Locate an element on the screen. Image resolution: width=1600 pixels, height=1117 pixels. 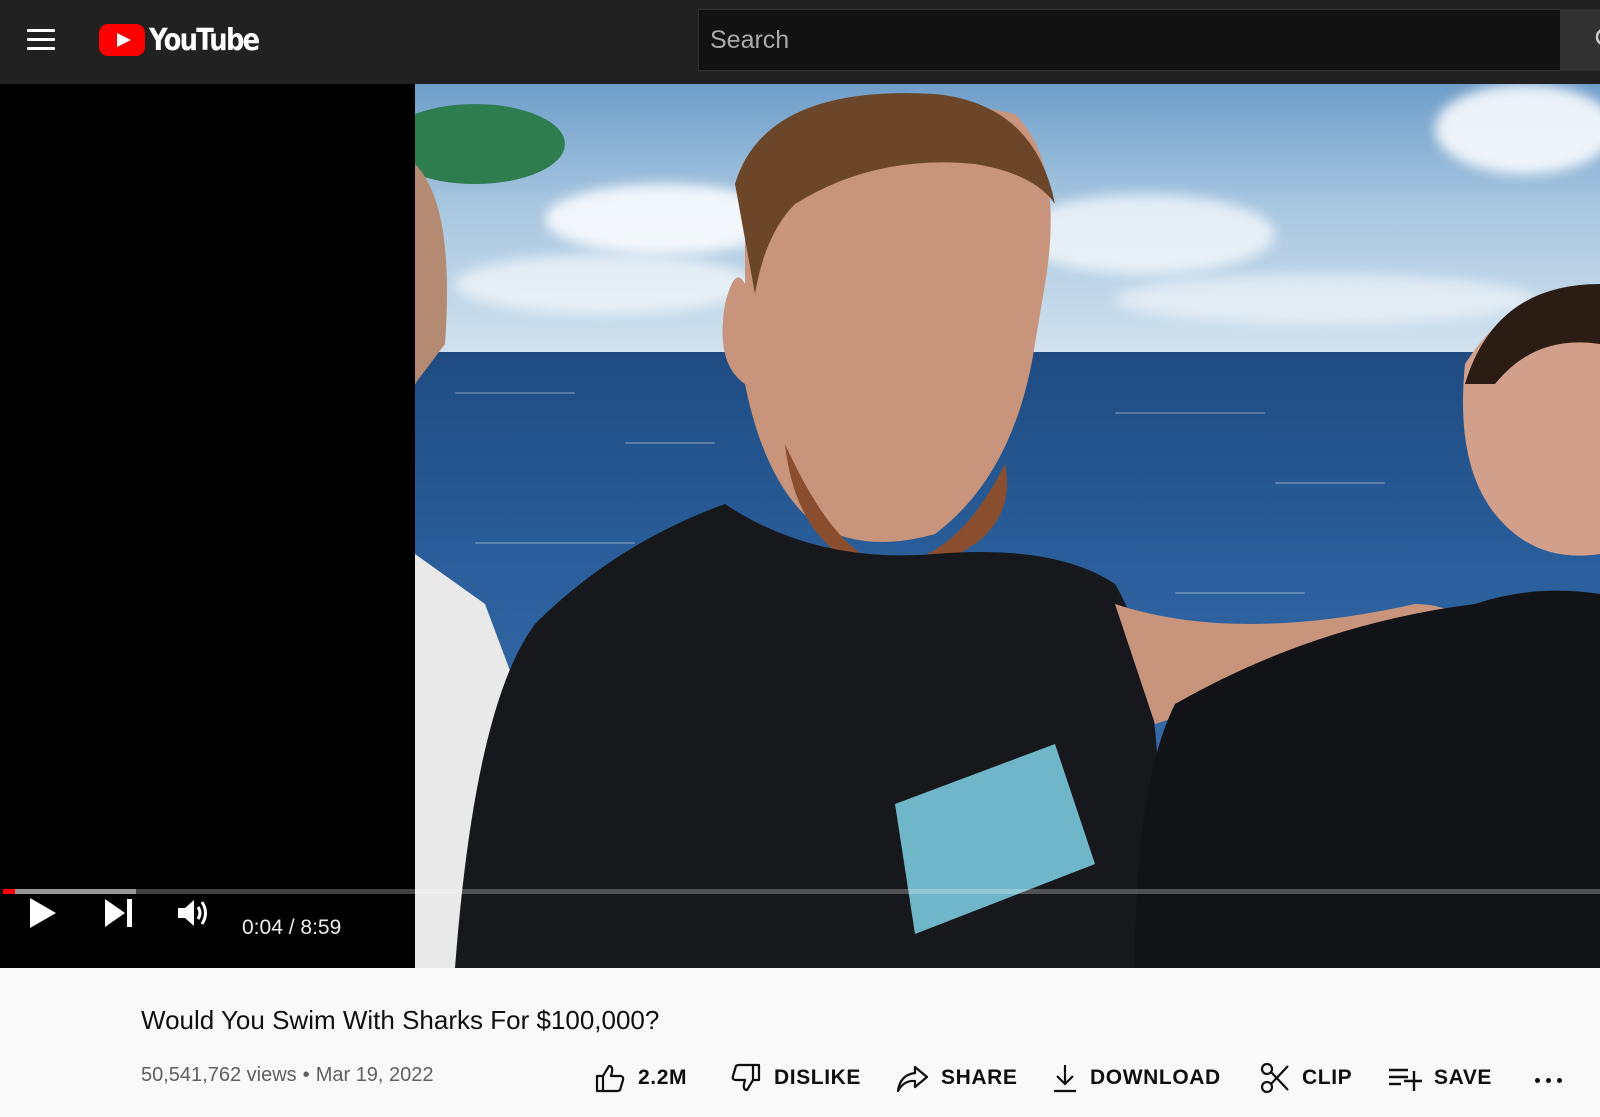
search-input is located at coordinates (1129, 40).